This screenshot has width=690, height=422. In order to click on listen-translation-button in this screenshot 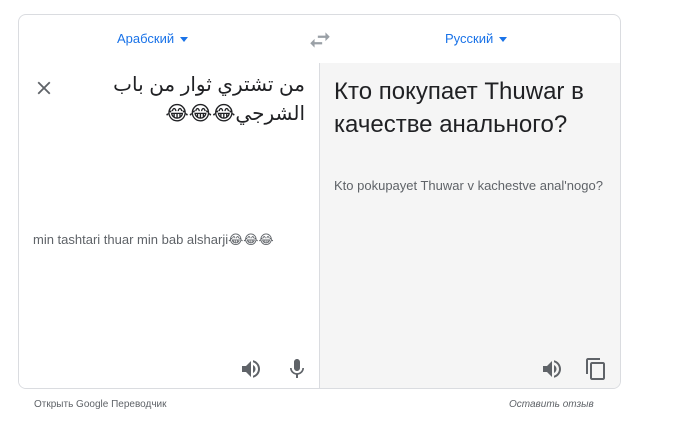, I will do `click(552, 369)`.